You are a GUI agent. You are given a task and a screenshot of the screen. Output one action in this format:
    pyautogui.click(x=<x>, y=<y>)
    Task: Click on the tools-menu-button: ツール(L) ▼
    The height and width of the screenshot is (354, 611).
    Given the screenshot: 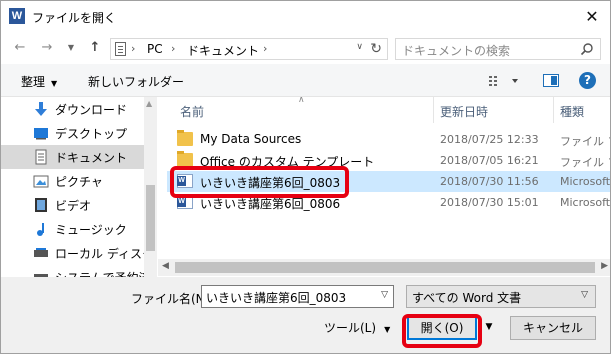 What is the action you would take?
    pyautogui.click(x=357, y=327)
    